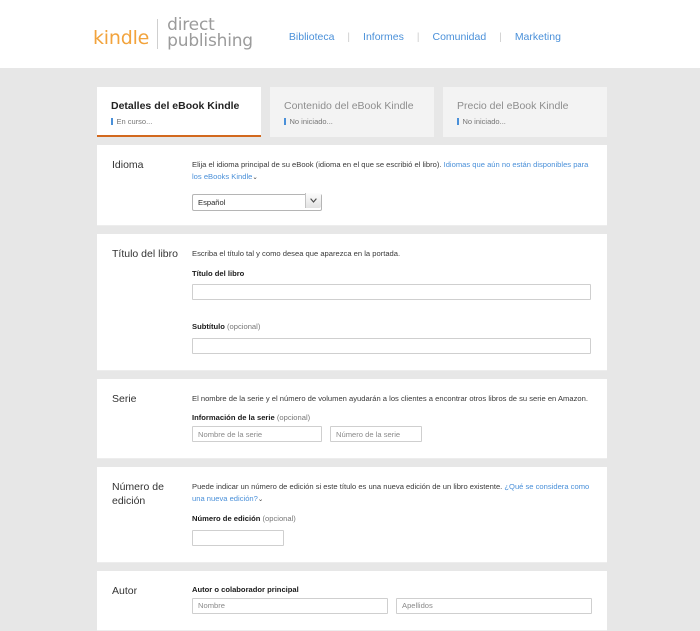  What do you see at coordinates (208, 327) in the screenshot?
I see `subtitulo-label-text: Subtítulo` at bounding box center [208, 327].